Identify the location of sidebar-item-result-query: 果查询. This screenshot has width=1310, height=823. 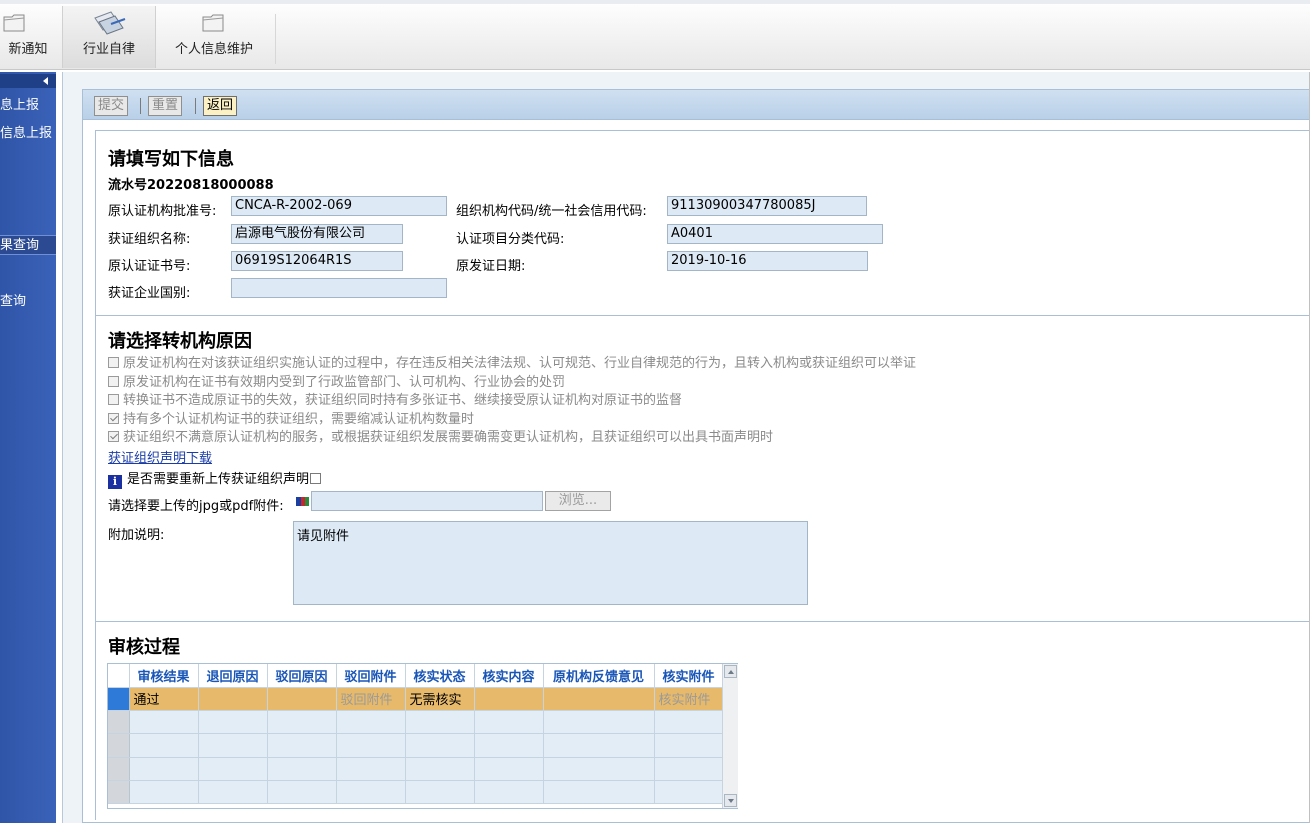
(28, 245).